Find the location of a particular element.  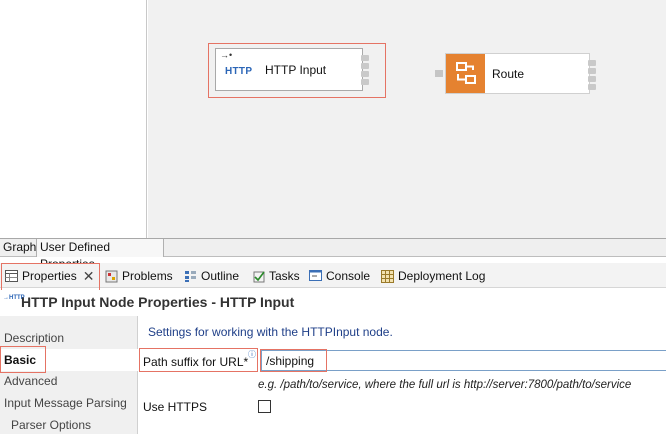

tab-console-label: Console is located at coordinates (348, 276).